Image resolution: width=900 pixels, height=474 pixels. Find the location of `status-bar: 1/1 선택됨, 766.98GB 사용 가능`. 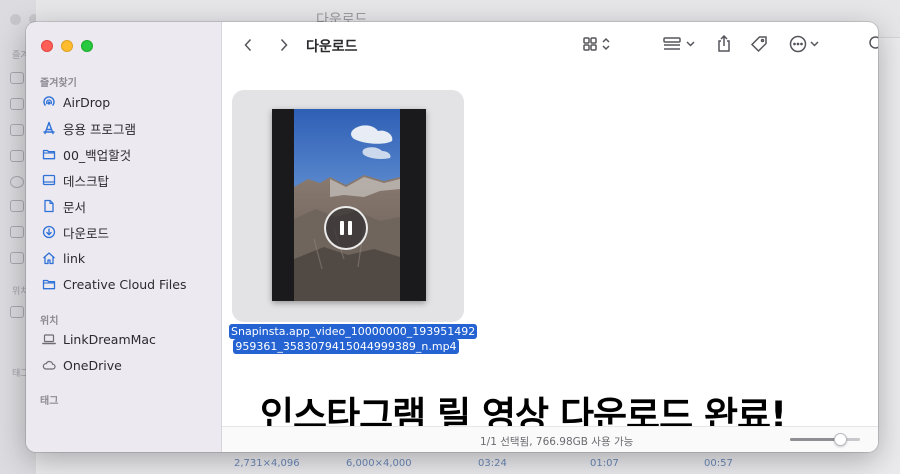

status-bar: 1/1 선택됨, 766.98GB 사용 가능 is located at coordinates (550, 439).